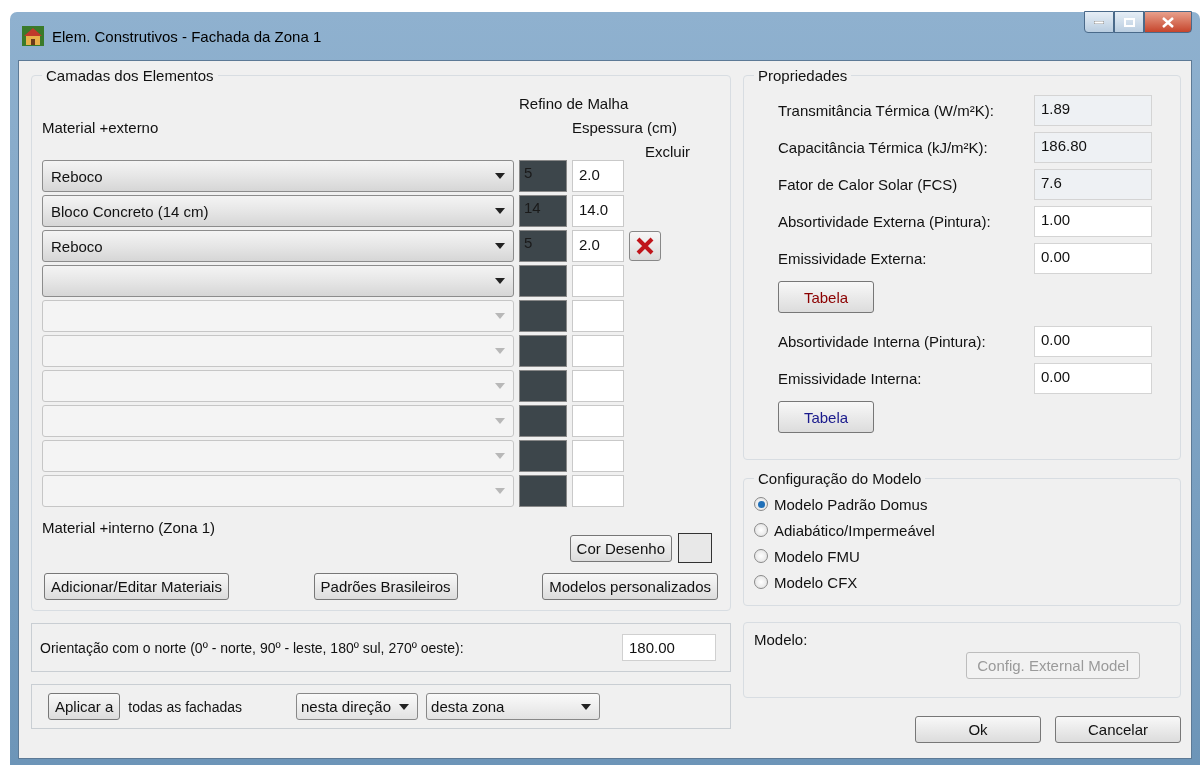  Describe the element at coordinates (128, 527) in the screenshot. I see `inner-material-label: Material +interno (Zona 1)` at that location.